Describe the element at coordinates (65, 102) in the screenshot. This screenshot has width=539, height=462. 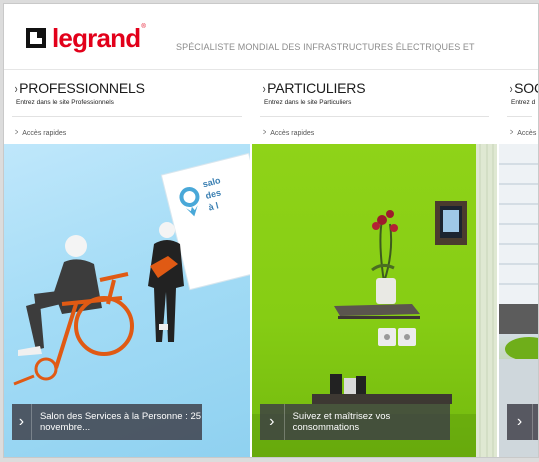
I see `column-subtitle: Entrez dans le site Professionnels` at that location.